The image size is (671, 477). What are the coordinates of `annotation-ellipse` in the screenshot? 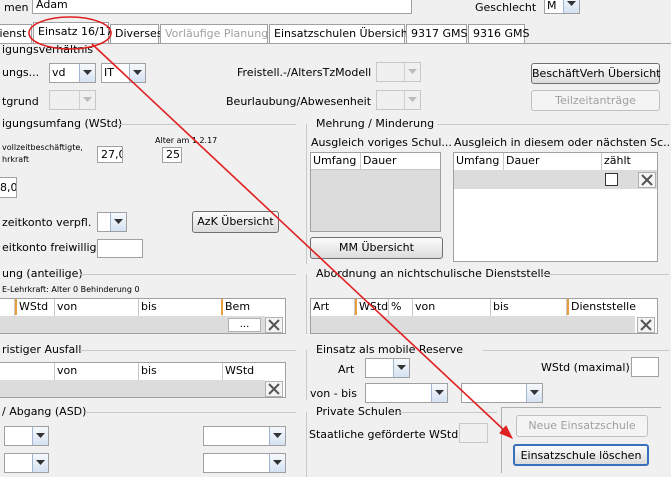 It's located at (70, 33).